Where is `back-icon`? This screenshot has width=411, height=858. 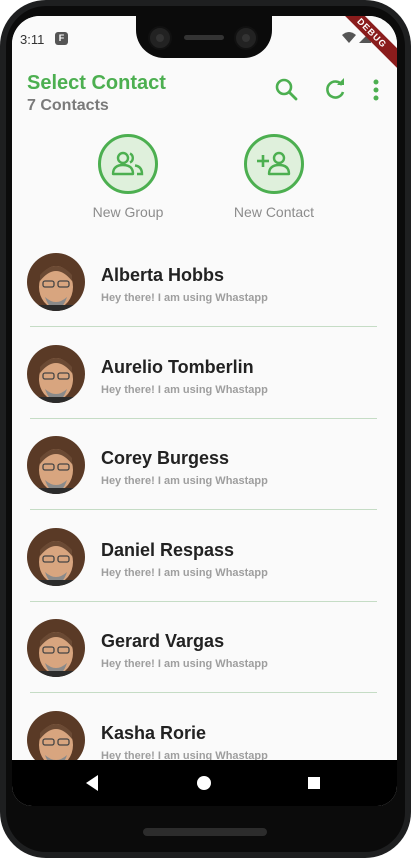
back-icon is located at coordinates (92, 783).